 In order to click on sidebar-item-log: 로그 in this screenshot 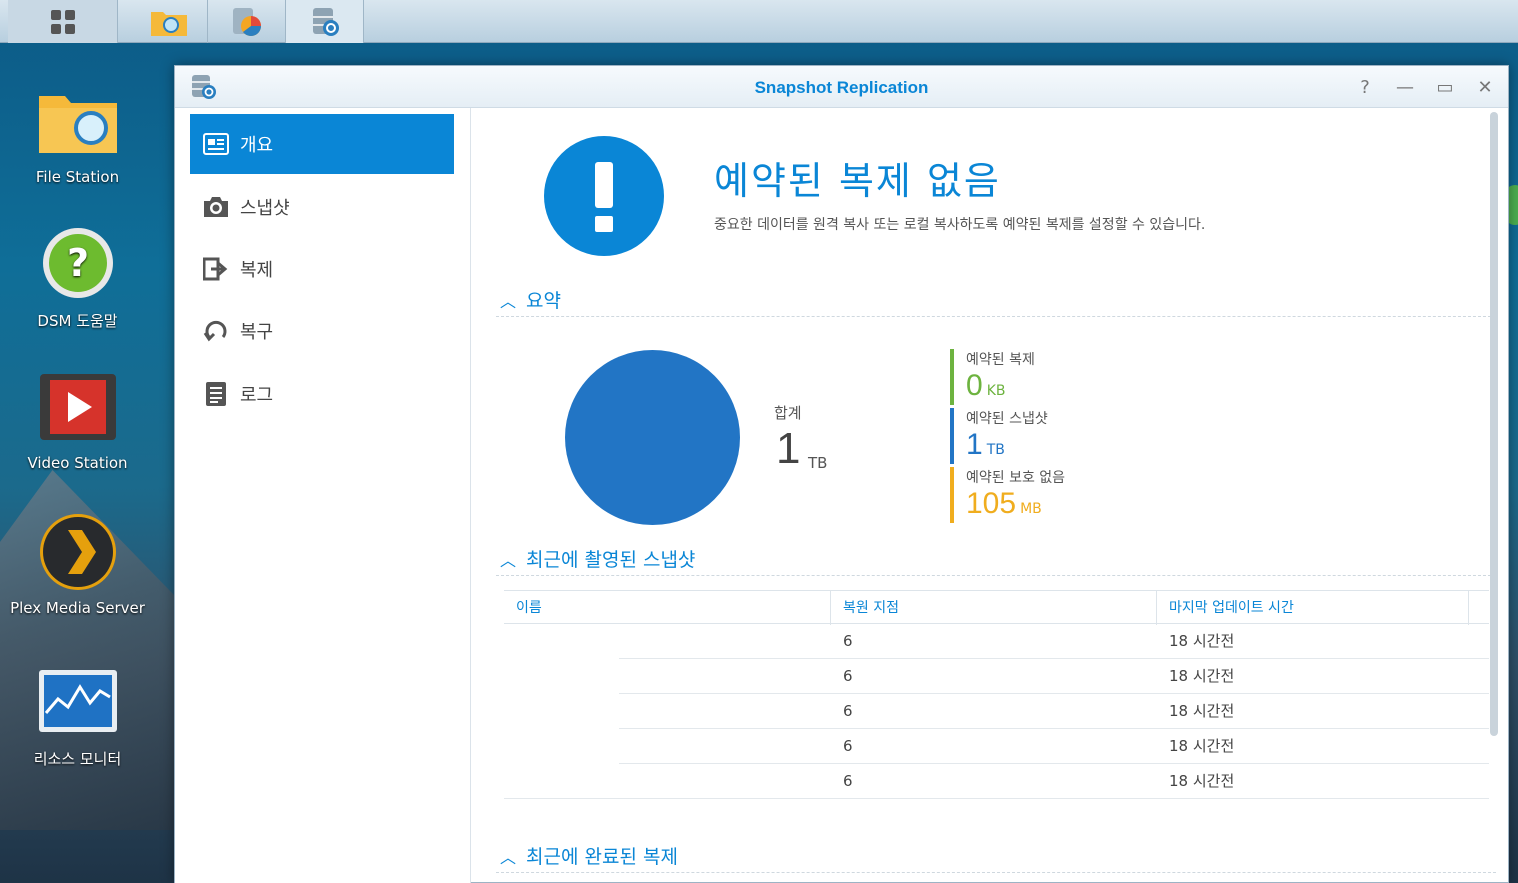, I will do `click(322, 394)`.